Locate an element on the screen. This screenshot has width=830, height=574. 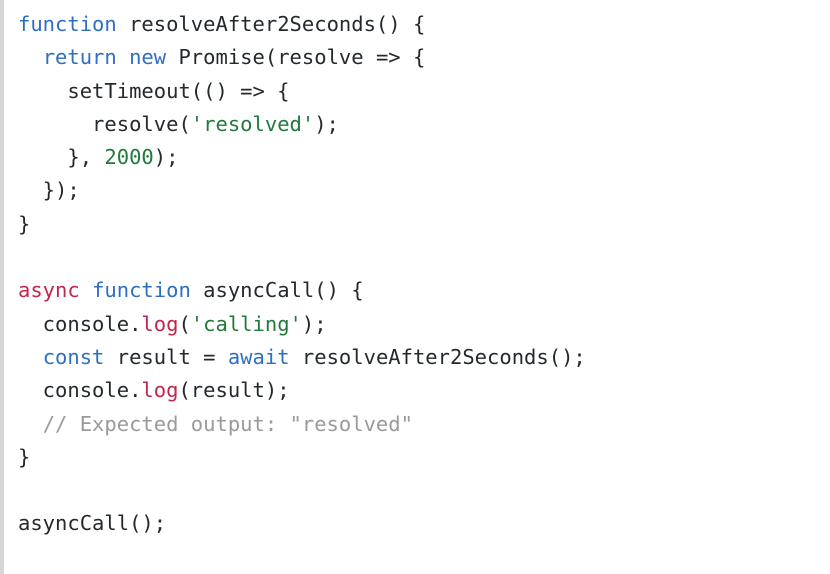
code-token-async: async is located at coordinates (49, 290).